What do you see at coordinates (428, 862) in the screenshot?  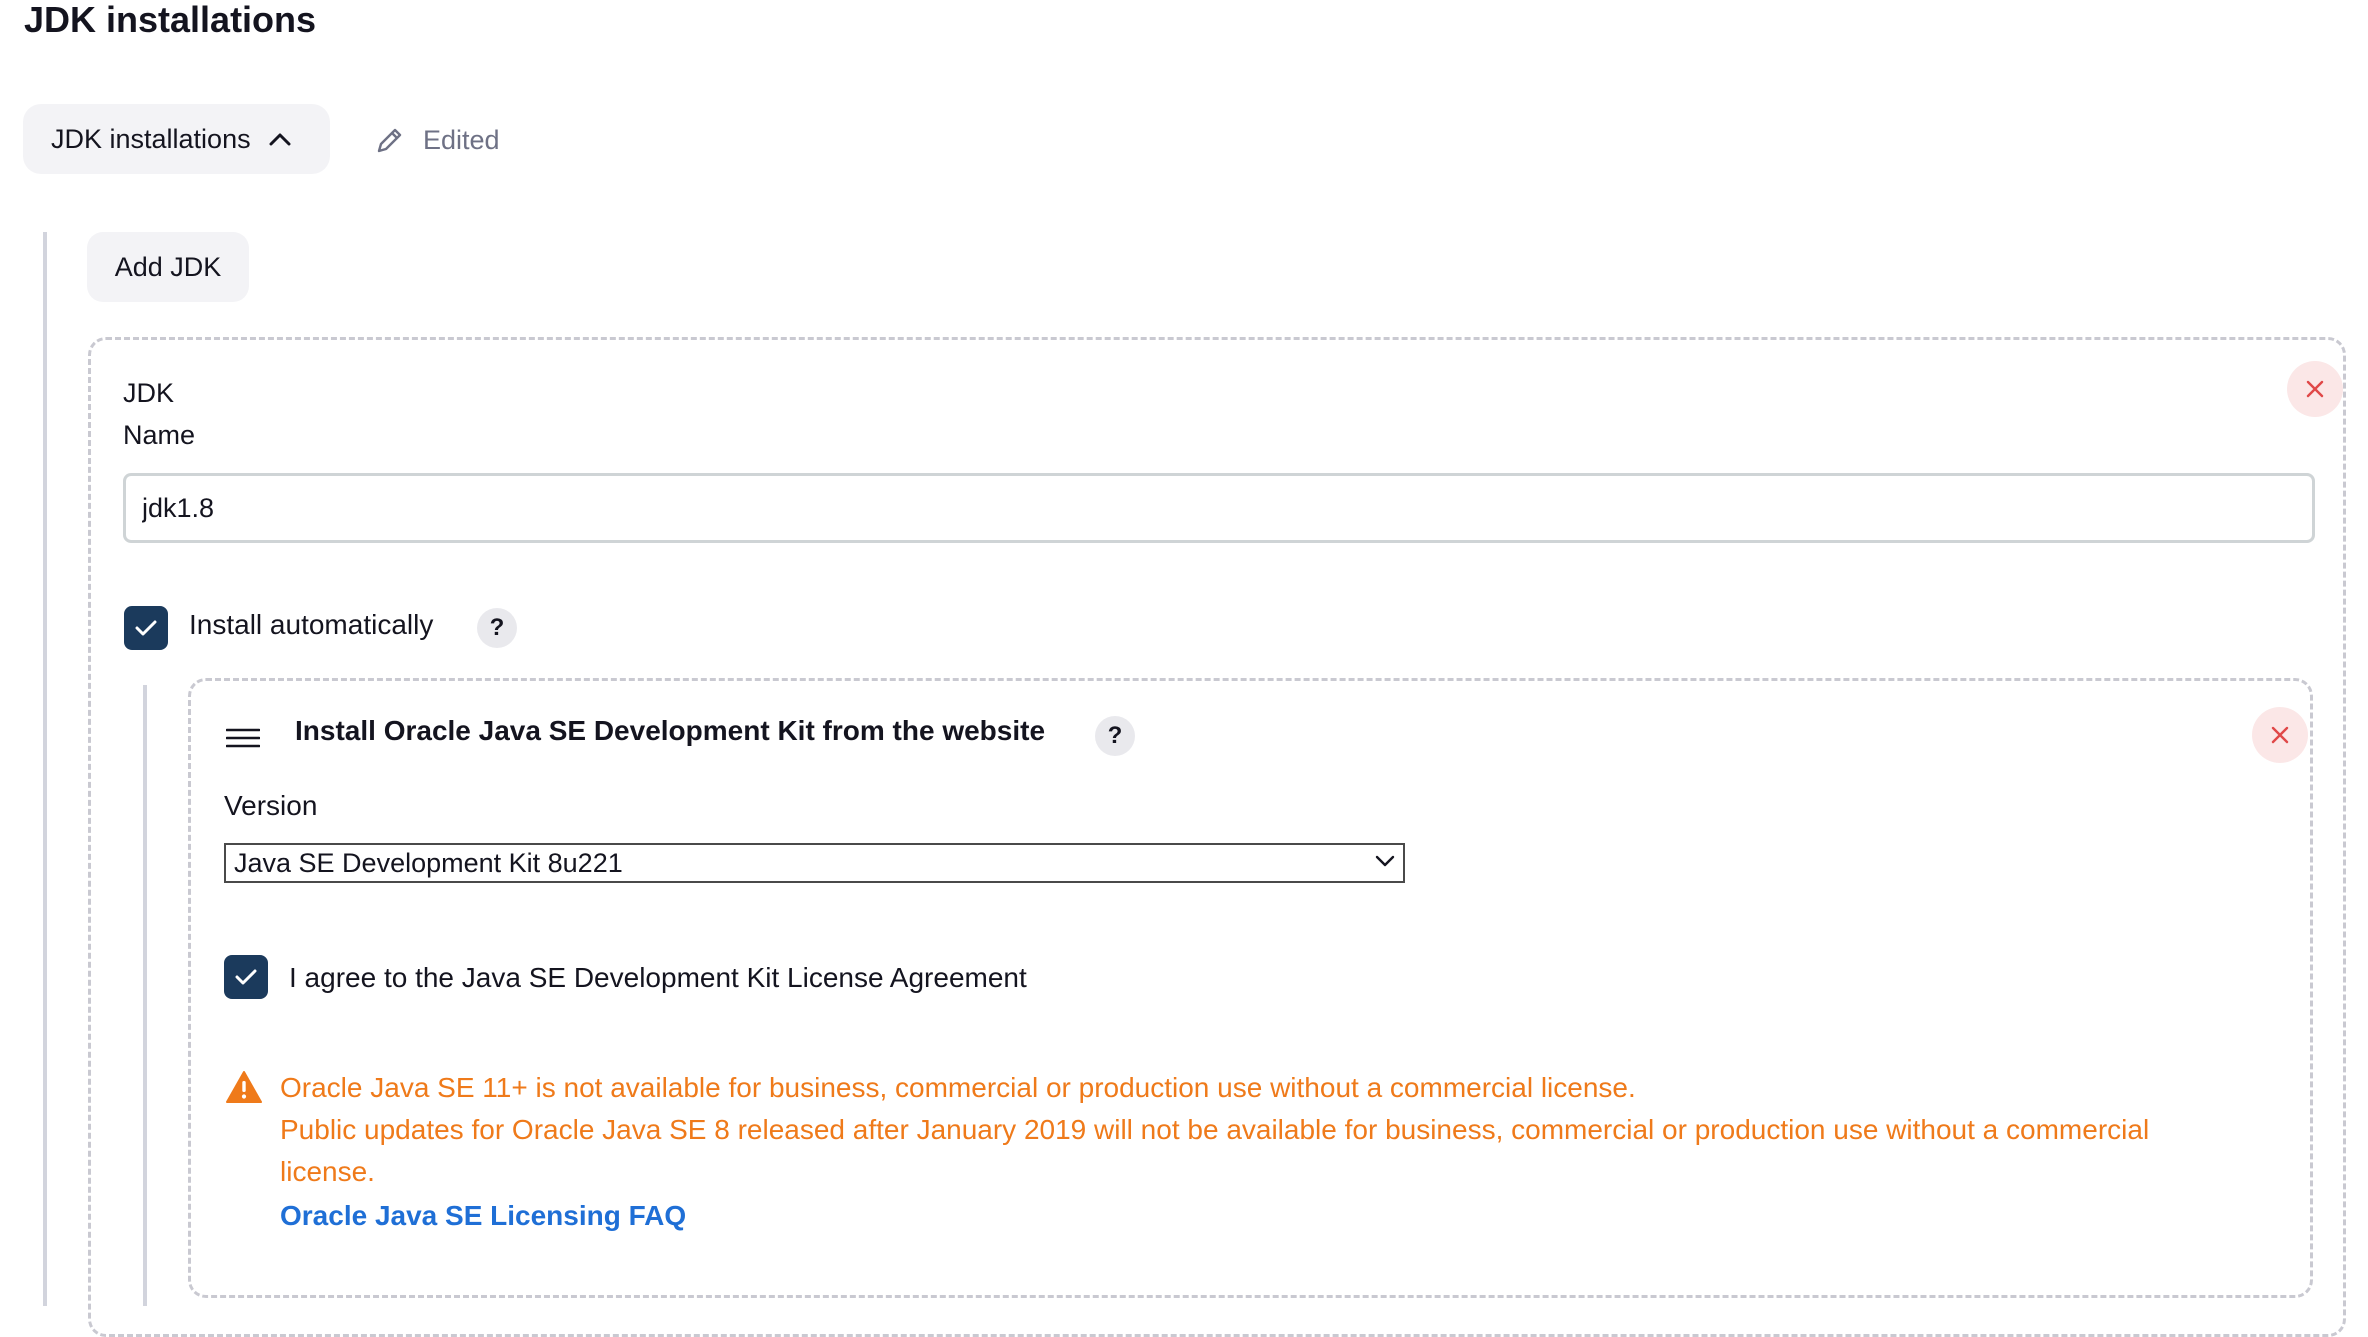 I see `version-selected-value: Java SE Development Kit 8u221` at bounding box center [428, 862].